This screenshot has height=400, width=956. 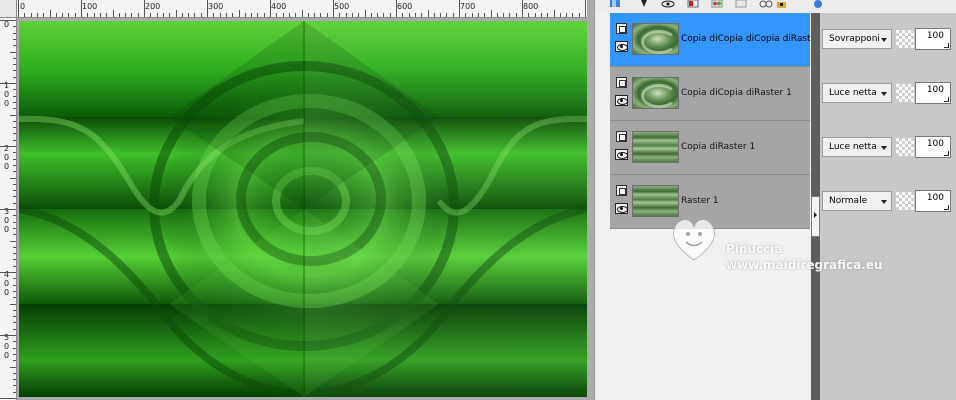 I want to click on palette-toolbar, so click(x=775, y=6).